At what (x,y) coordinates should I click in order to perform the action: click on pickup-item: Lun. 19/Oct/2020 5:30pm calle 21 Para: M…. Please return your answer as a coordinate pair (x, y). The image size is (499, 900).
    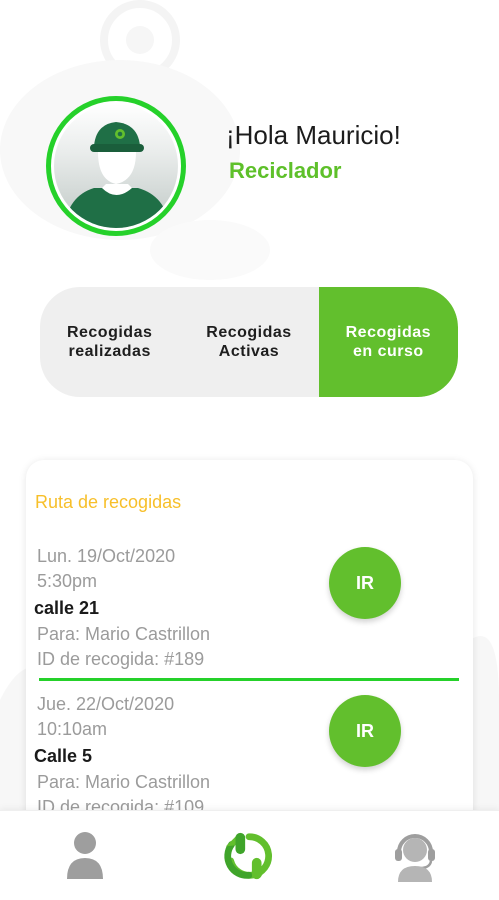
    Looking at the image, I should click on (249, 614).